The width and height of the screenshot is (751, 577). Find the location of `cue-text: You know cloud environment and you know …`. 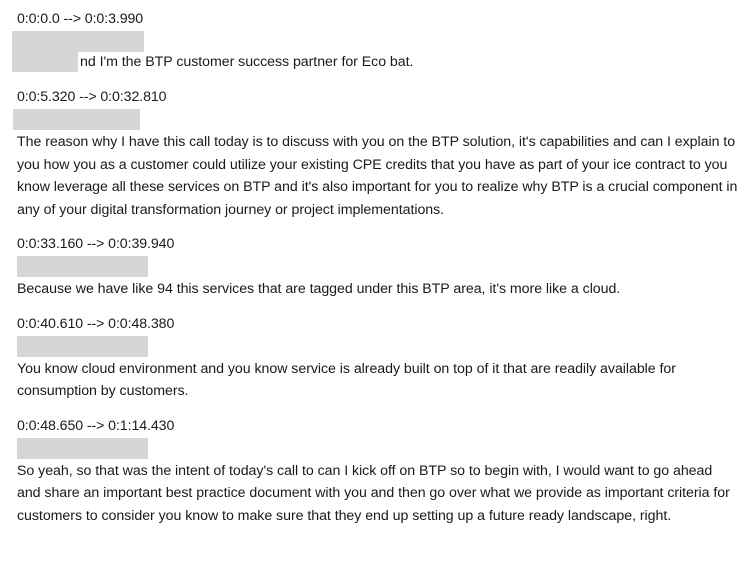

cue-text: You know cloud environment and you know … is located at coordinates (346, 380).